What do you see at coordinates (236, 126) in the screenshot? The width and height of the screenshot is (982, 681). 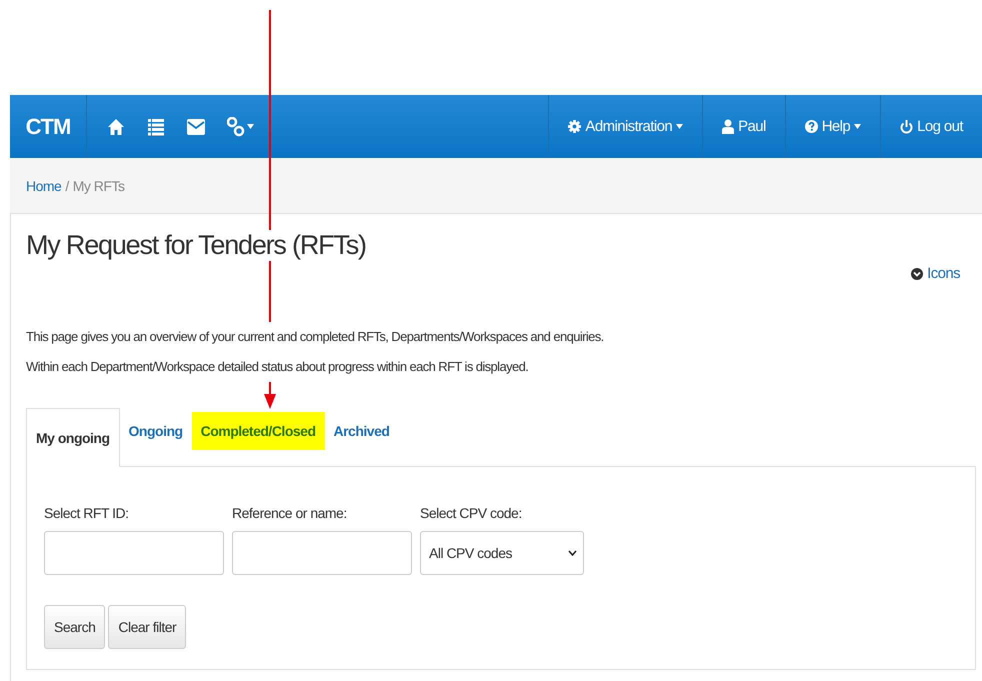 I see `link-icon` at bounding box center [236, 126].